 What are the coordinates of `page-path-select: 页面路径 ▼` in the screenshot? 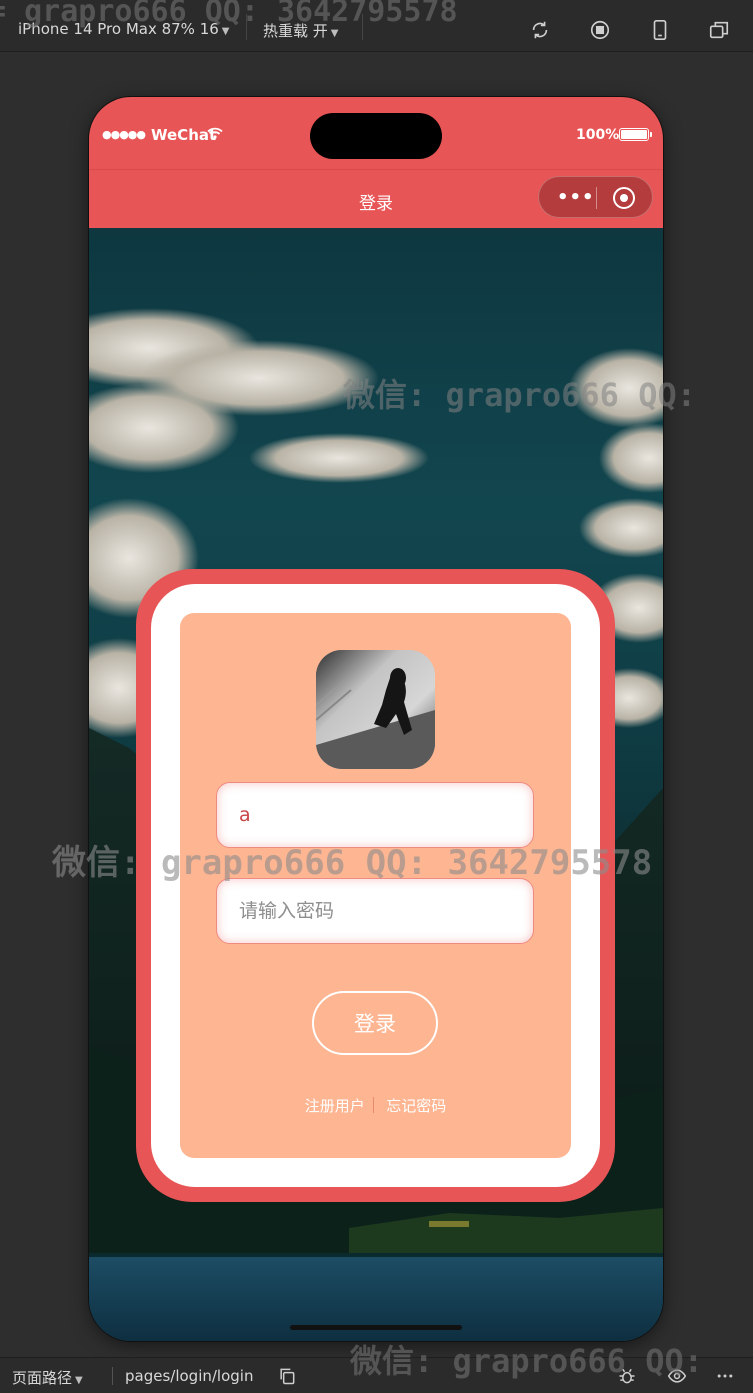 It's located at (47, 1377).